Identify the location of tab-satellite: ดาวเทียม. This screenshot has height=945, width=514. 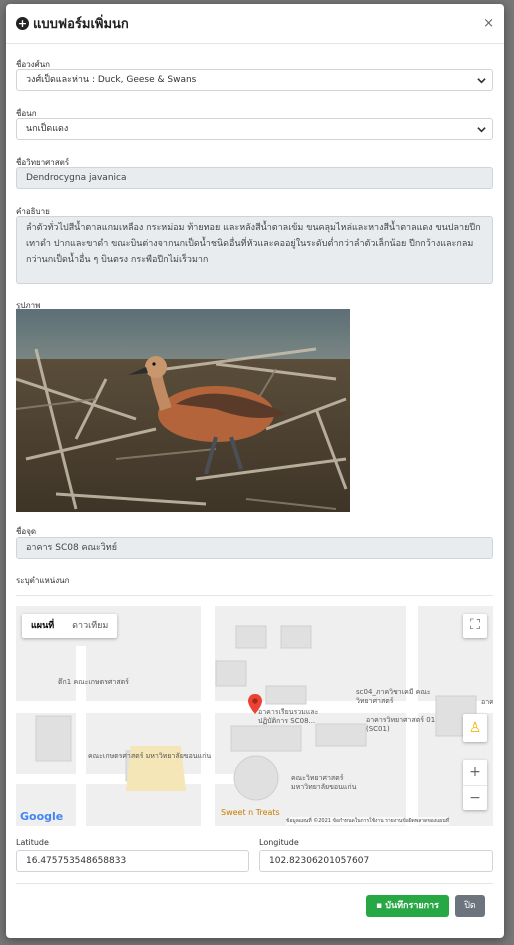
(90, 626).